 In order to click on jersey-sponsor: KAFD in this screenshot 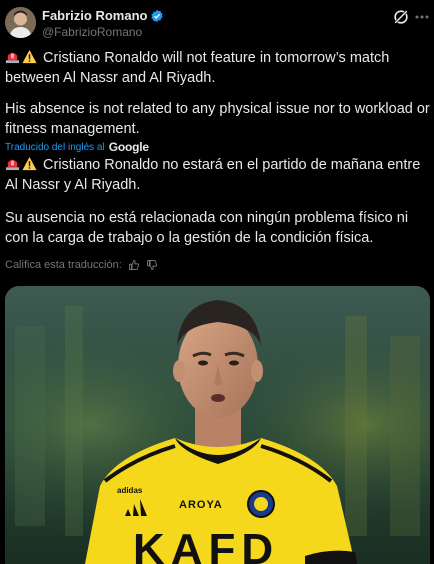, I will do `click(206, 544)`.